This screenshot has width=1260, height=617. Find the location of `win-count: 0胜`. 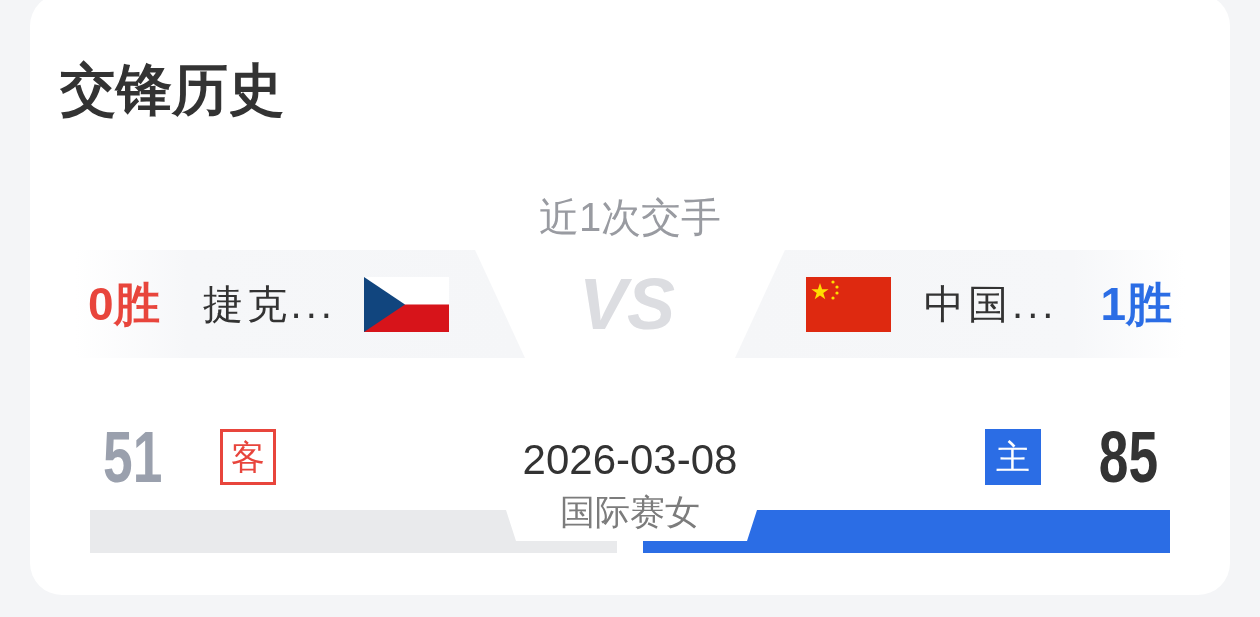

win-count: 0胜 is located at coordinates (124, 304).